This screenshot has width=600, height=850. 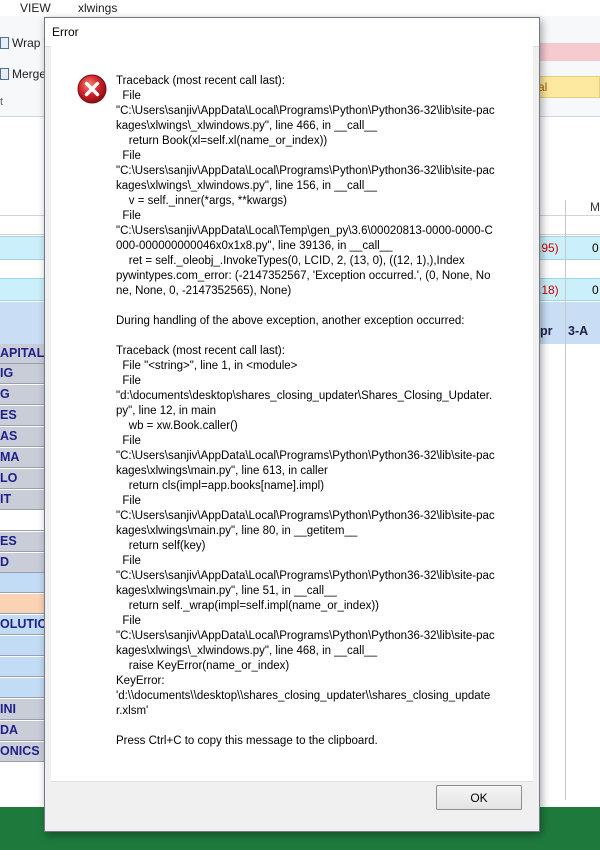 I want to click on menu-view: VIEW, so click(x=35, y=8).